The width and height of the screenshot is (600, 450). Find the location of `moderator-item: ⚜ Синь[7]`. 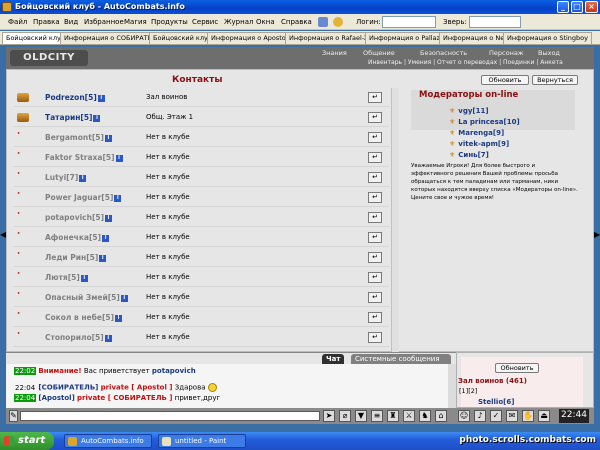

moderator-item: ⚜ Синь[7] is located at coordinates (469, 155).